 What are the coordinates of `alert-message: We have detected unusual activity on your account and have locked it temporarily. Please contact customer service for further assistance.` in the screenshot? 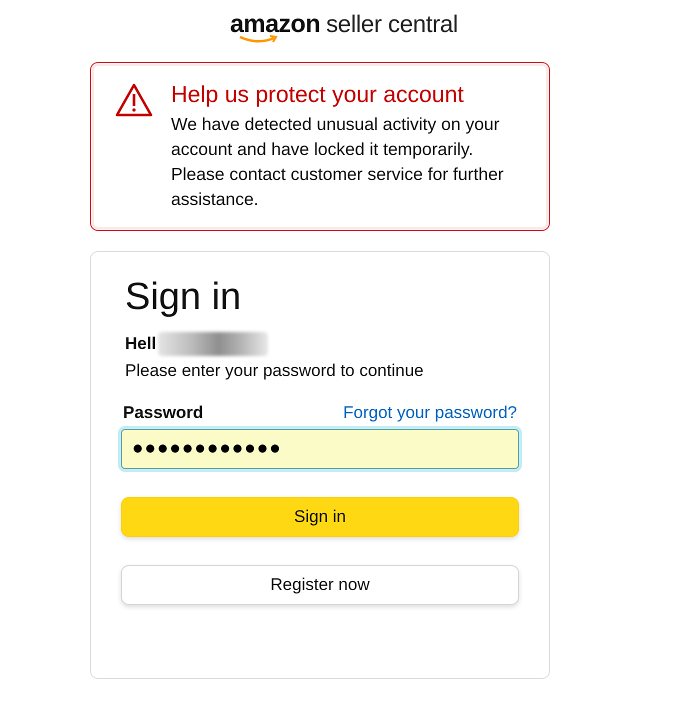 It's located at (338, 162).